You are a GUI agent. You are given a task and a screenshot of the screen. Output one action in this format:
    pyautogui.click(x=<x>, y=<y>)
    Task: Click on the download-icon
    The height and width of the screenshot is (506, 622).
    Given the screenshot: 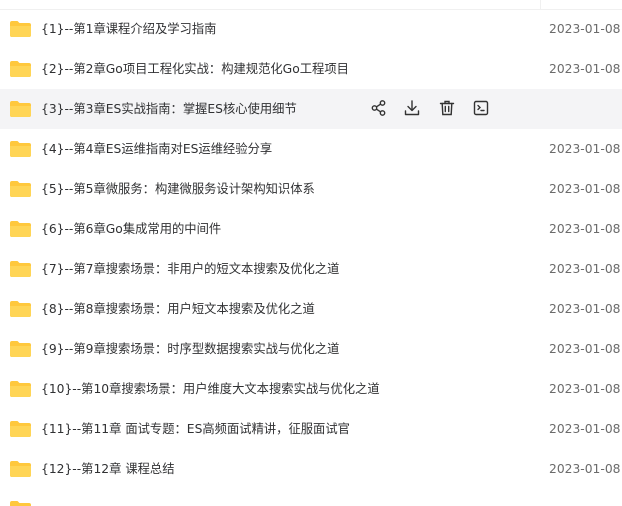 What is the action you would take?
    pyautogui.click(x=412, y=108)
    